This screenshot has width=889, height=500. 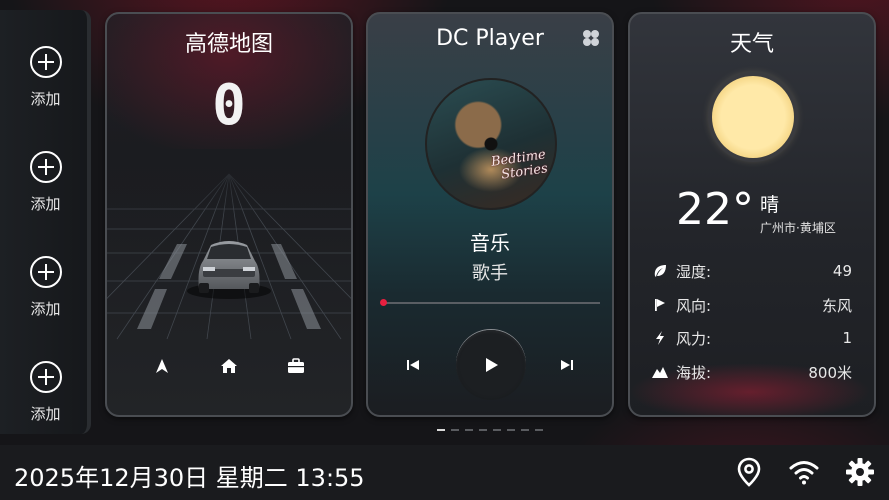 I want to click on song-artist: 歌手, so click(x=490, y=273).